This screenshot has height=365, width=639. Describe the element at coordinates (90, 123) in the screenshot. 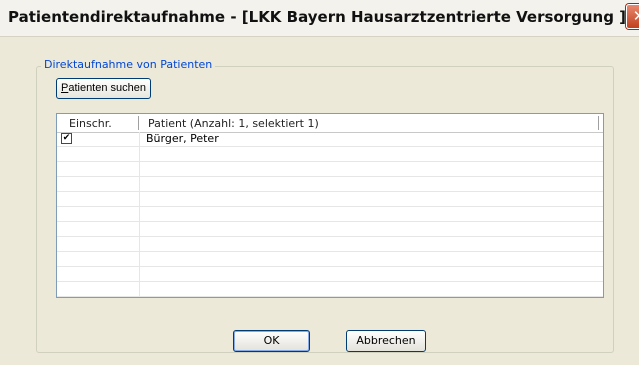

I see `column-header-enrolled: Einschr.` at that location.